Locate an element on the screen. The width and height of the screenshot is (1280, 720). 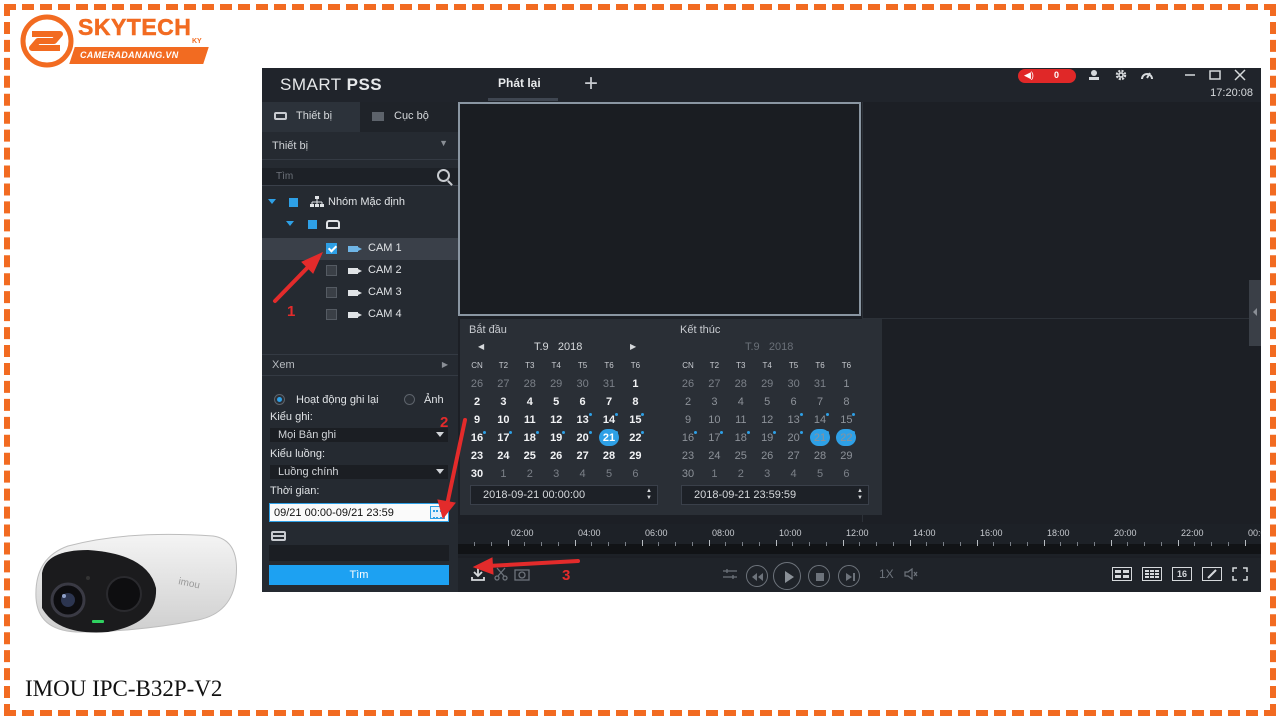
card-input is located at coordinates (359, 553).